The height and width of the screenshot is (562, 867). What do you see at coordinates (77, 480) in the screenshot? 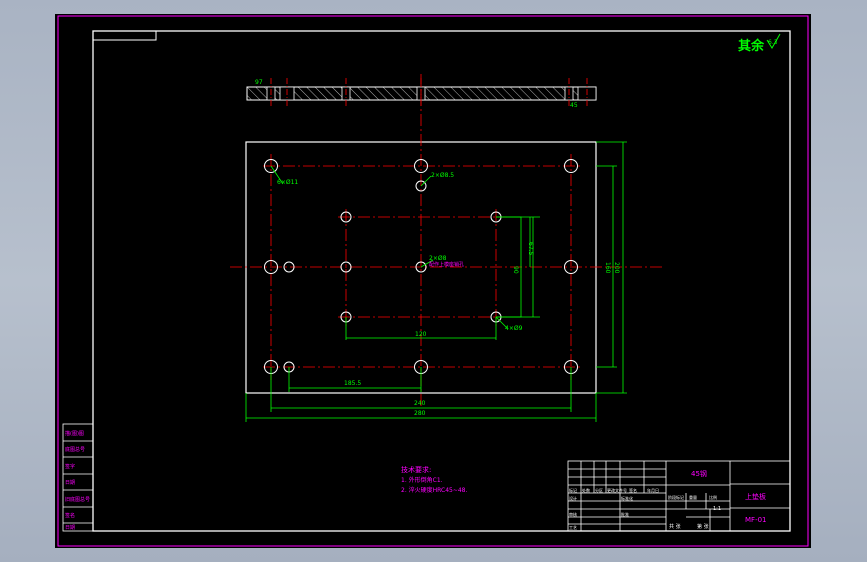
I see `side-table-labels: 描(图)图 底图总号 签字 日期 旧底图总号 签名 日期` at bounding box center [77, 480].